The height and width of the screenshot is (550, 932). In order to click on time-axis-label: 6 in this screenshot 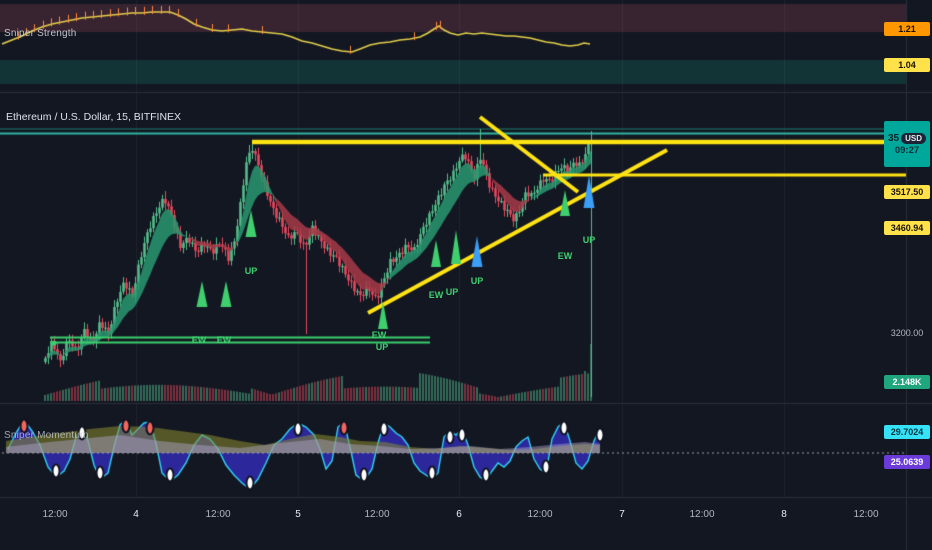, I will do `click(459, 514)`.